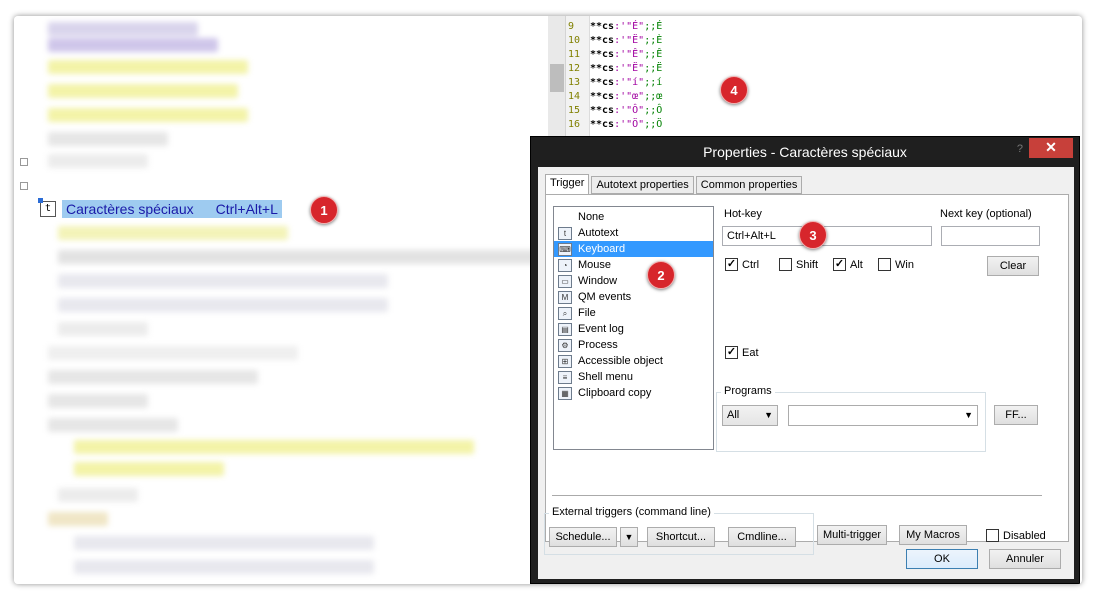 The height and width of the screenshot is (602, 1096). What do you see at coordinates (605, 297) in the screenshot?
I see `trigger-item-label: QM events` at bounding box center [605, 297].